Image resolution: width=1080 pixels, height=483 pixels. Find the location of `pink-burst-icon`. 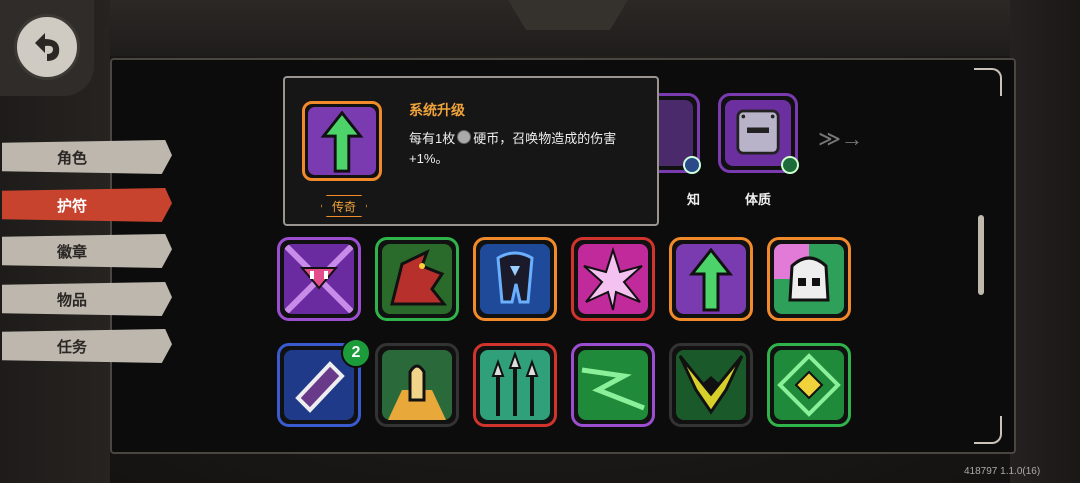

pink-burst-icon is located at coordinates (613, 278).